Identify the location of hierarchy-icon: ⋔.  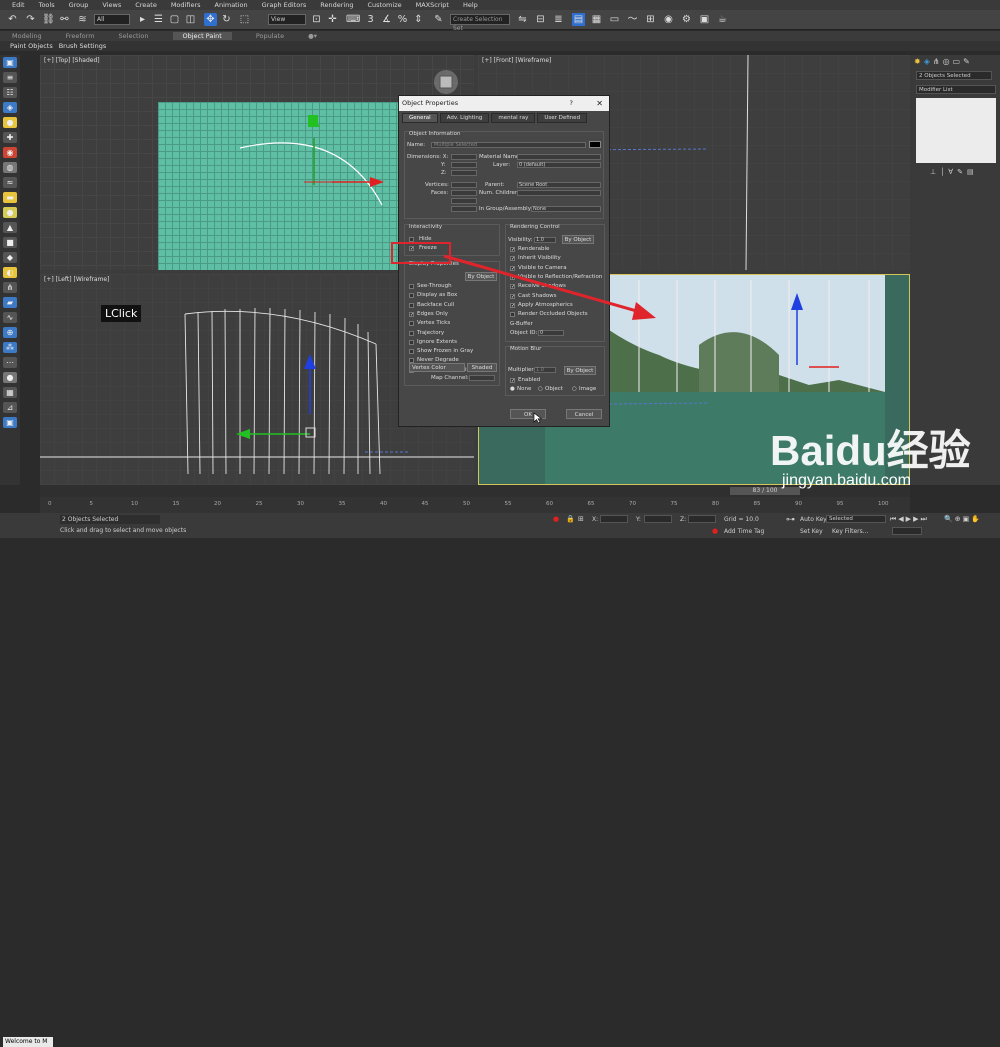
(10, 287).